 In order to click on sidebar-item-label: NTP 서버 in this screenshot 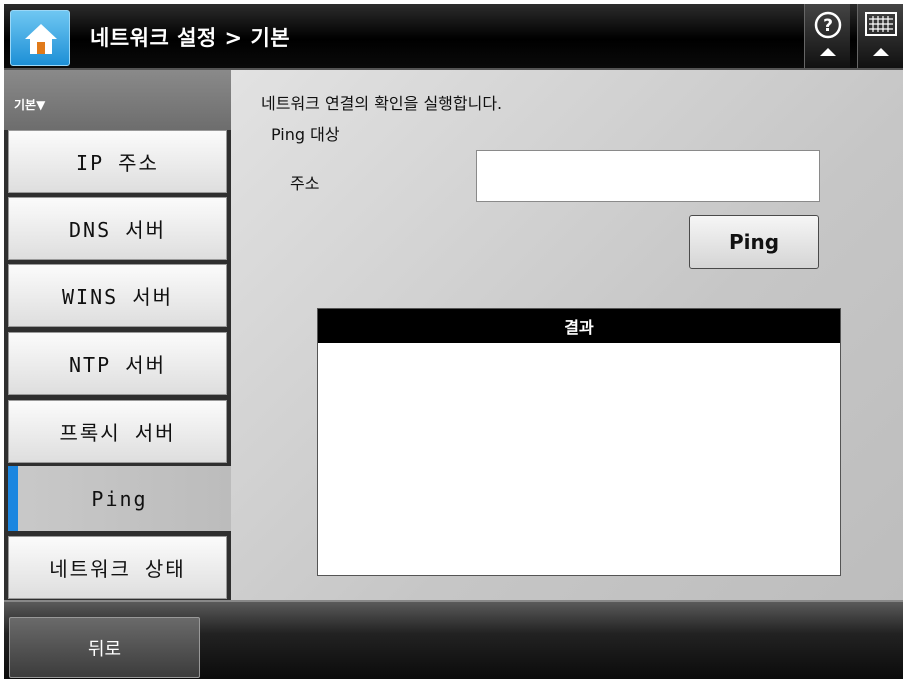, I will do `click(117, 365)`.